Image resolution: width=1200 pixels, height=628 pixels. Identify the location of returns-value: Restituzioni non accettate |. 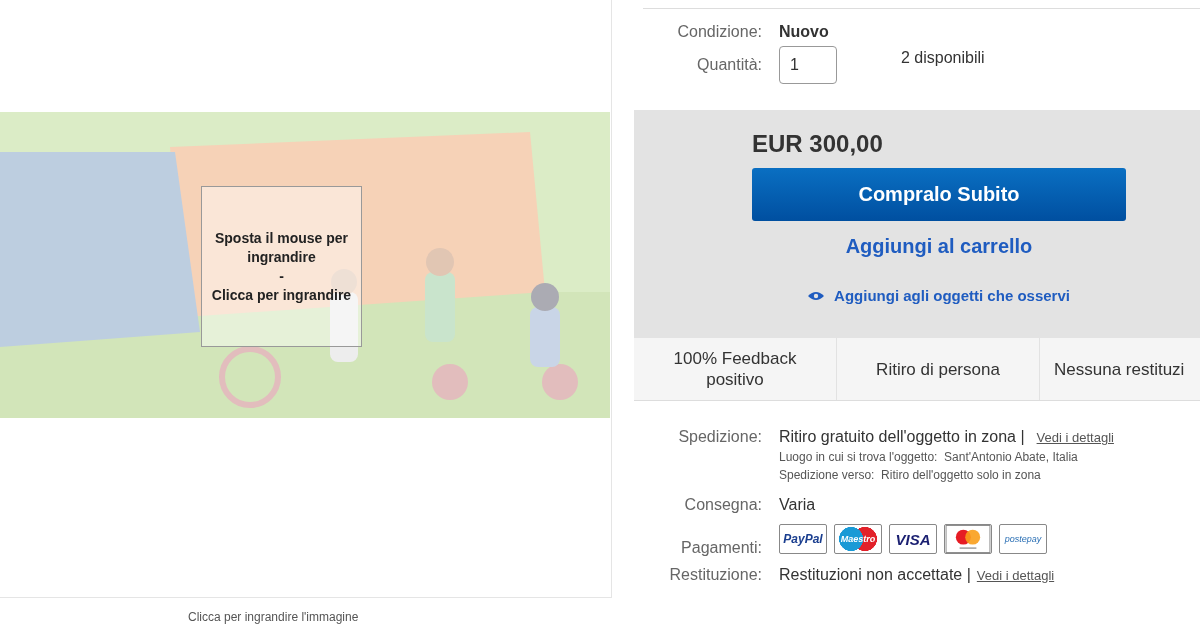
(875, 575).